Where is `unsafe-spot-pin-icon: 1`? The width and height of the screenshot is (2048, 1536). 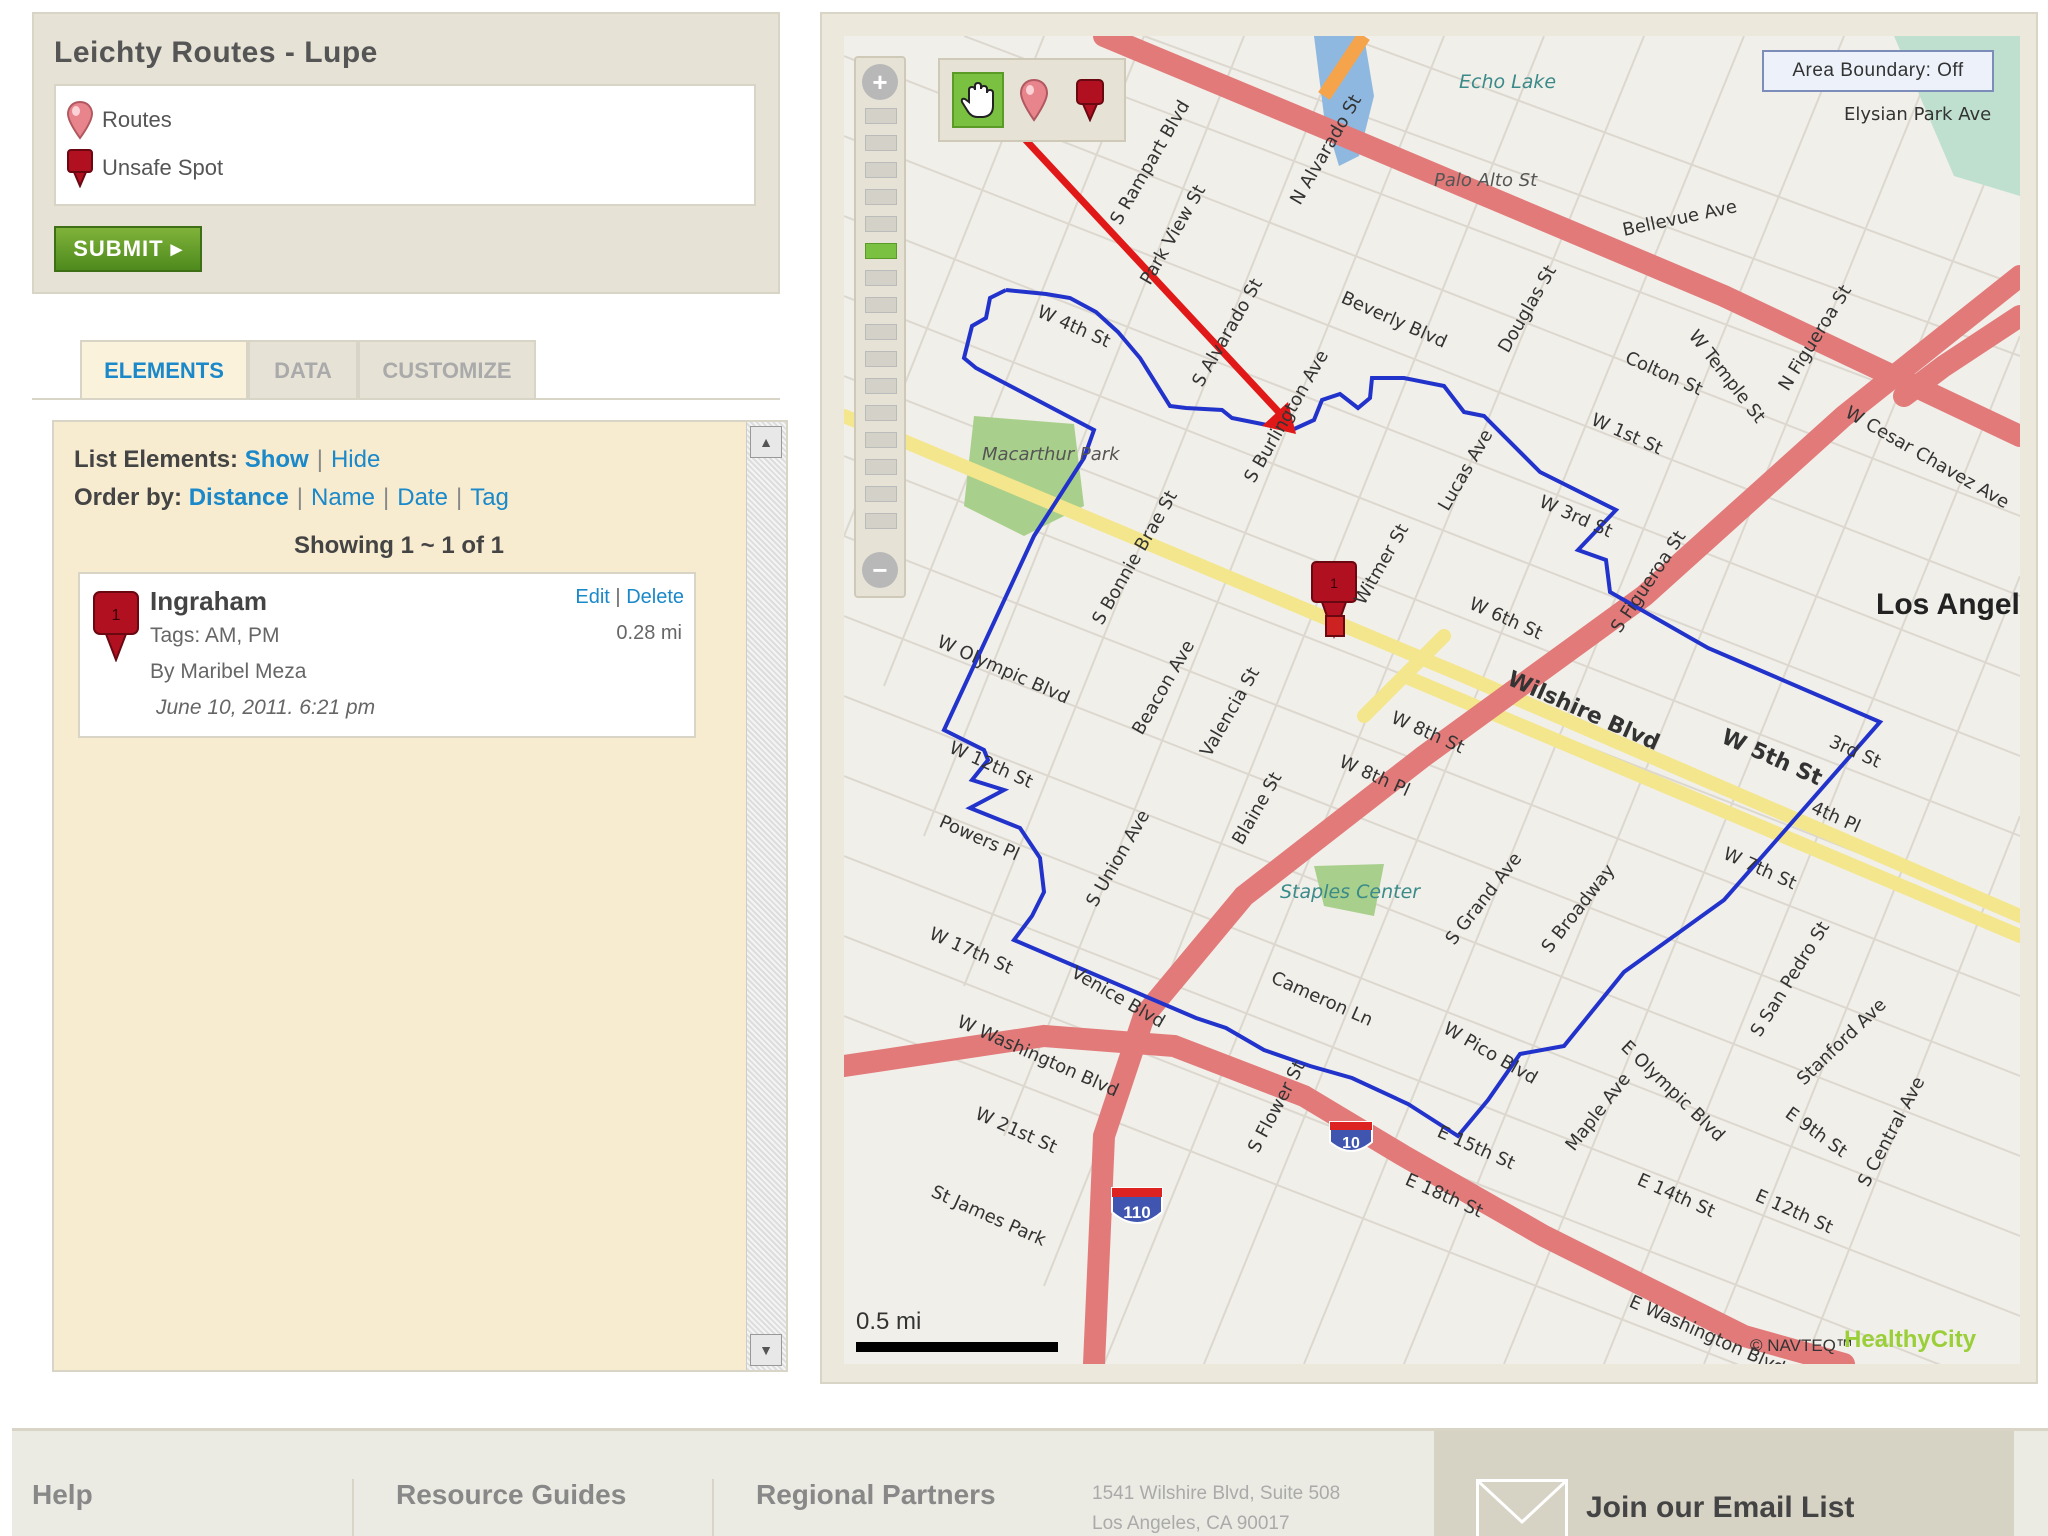 unsafe-spot-pin-icon: 1 is located at coordinates (116, 626).